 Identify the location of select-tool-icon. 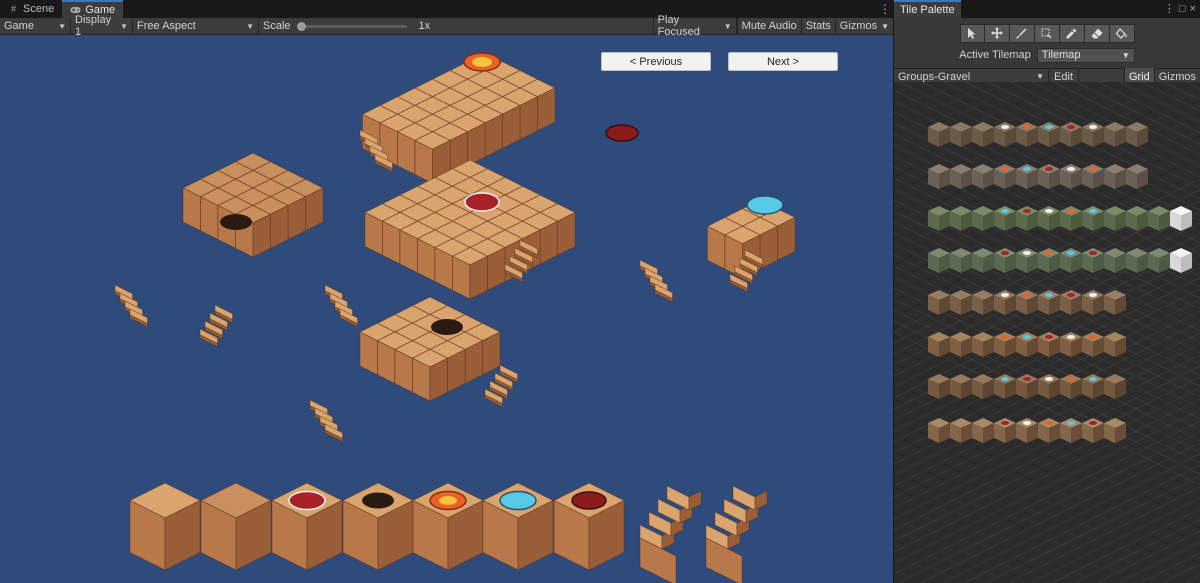
(972, 33).